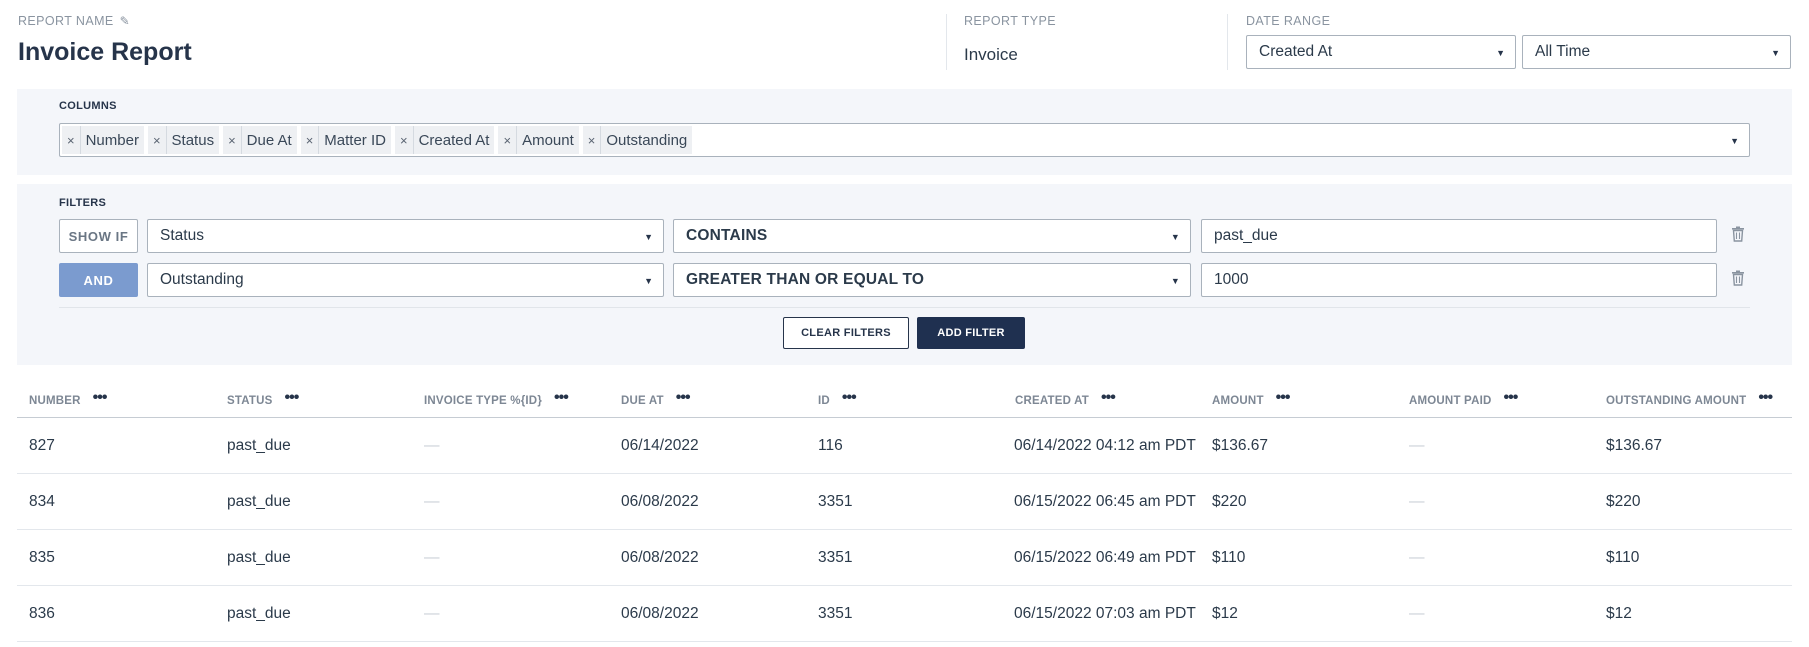 This screenshot has width=1809, height=647. Describe the element at coordinates (904, 307) in the screenshot. I see `filters-divider` at that location.